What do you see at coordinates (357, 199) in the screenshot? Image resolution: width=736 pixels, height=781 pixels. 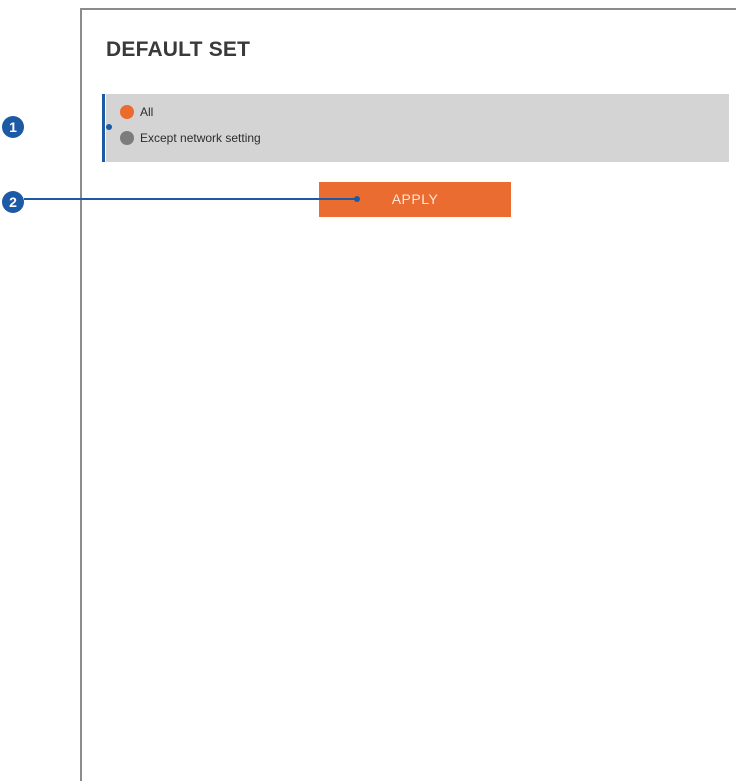 I see `callout-2-dot` at bounding box center [357, 199].